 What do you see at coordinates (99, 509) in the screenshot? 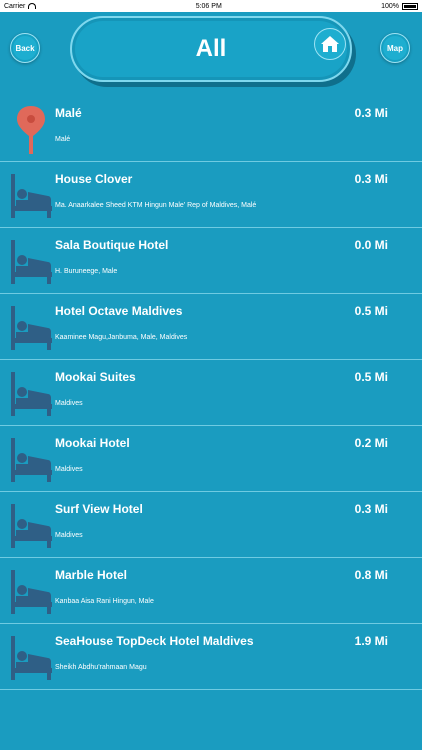
I see `place-name: Surf View Hotel` at bounding box center [99, 509].